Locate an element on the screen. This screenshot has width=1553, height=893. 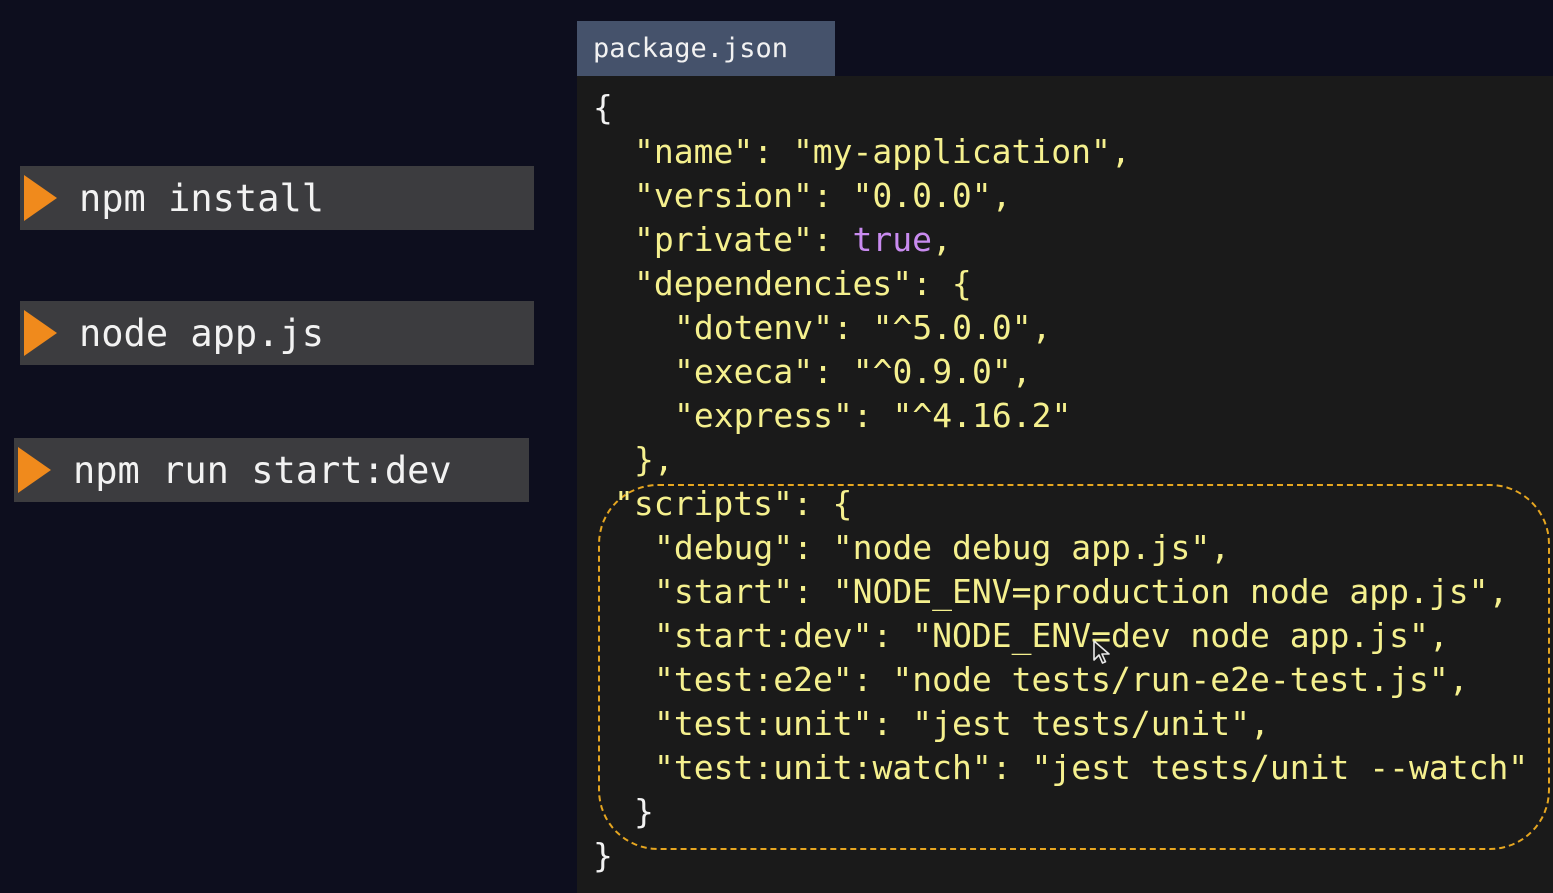
code-line-6: "dotenv": "^5.0.0", is located at coordinates (863, 327).